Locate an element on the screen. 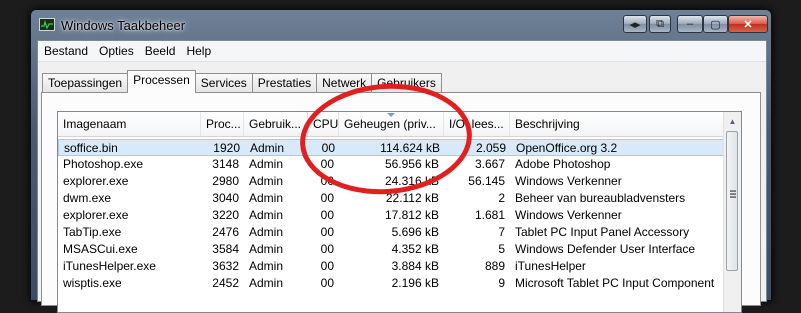  scrollbar-thumb: ▬ ▬ ▬ is located at coordinates (732, 201).